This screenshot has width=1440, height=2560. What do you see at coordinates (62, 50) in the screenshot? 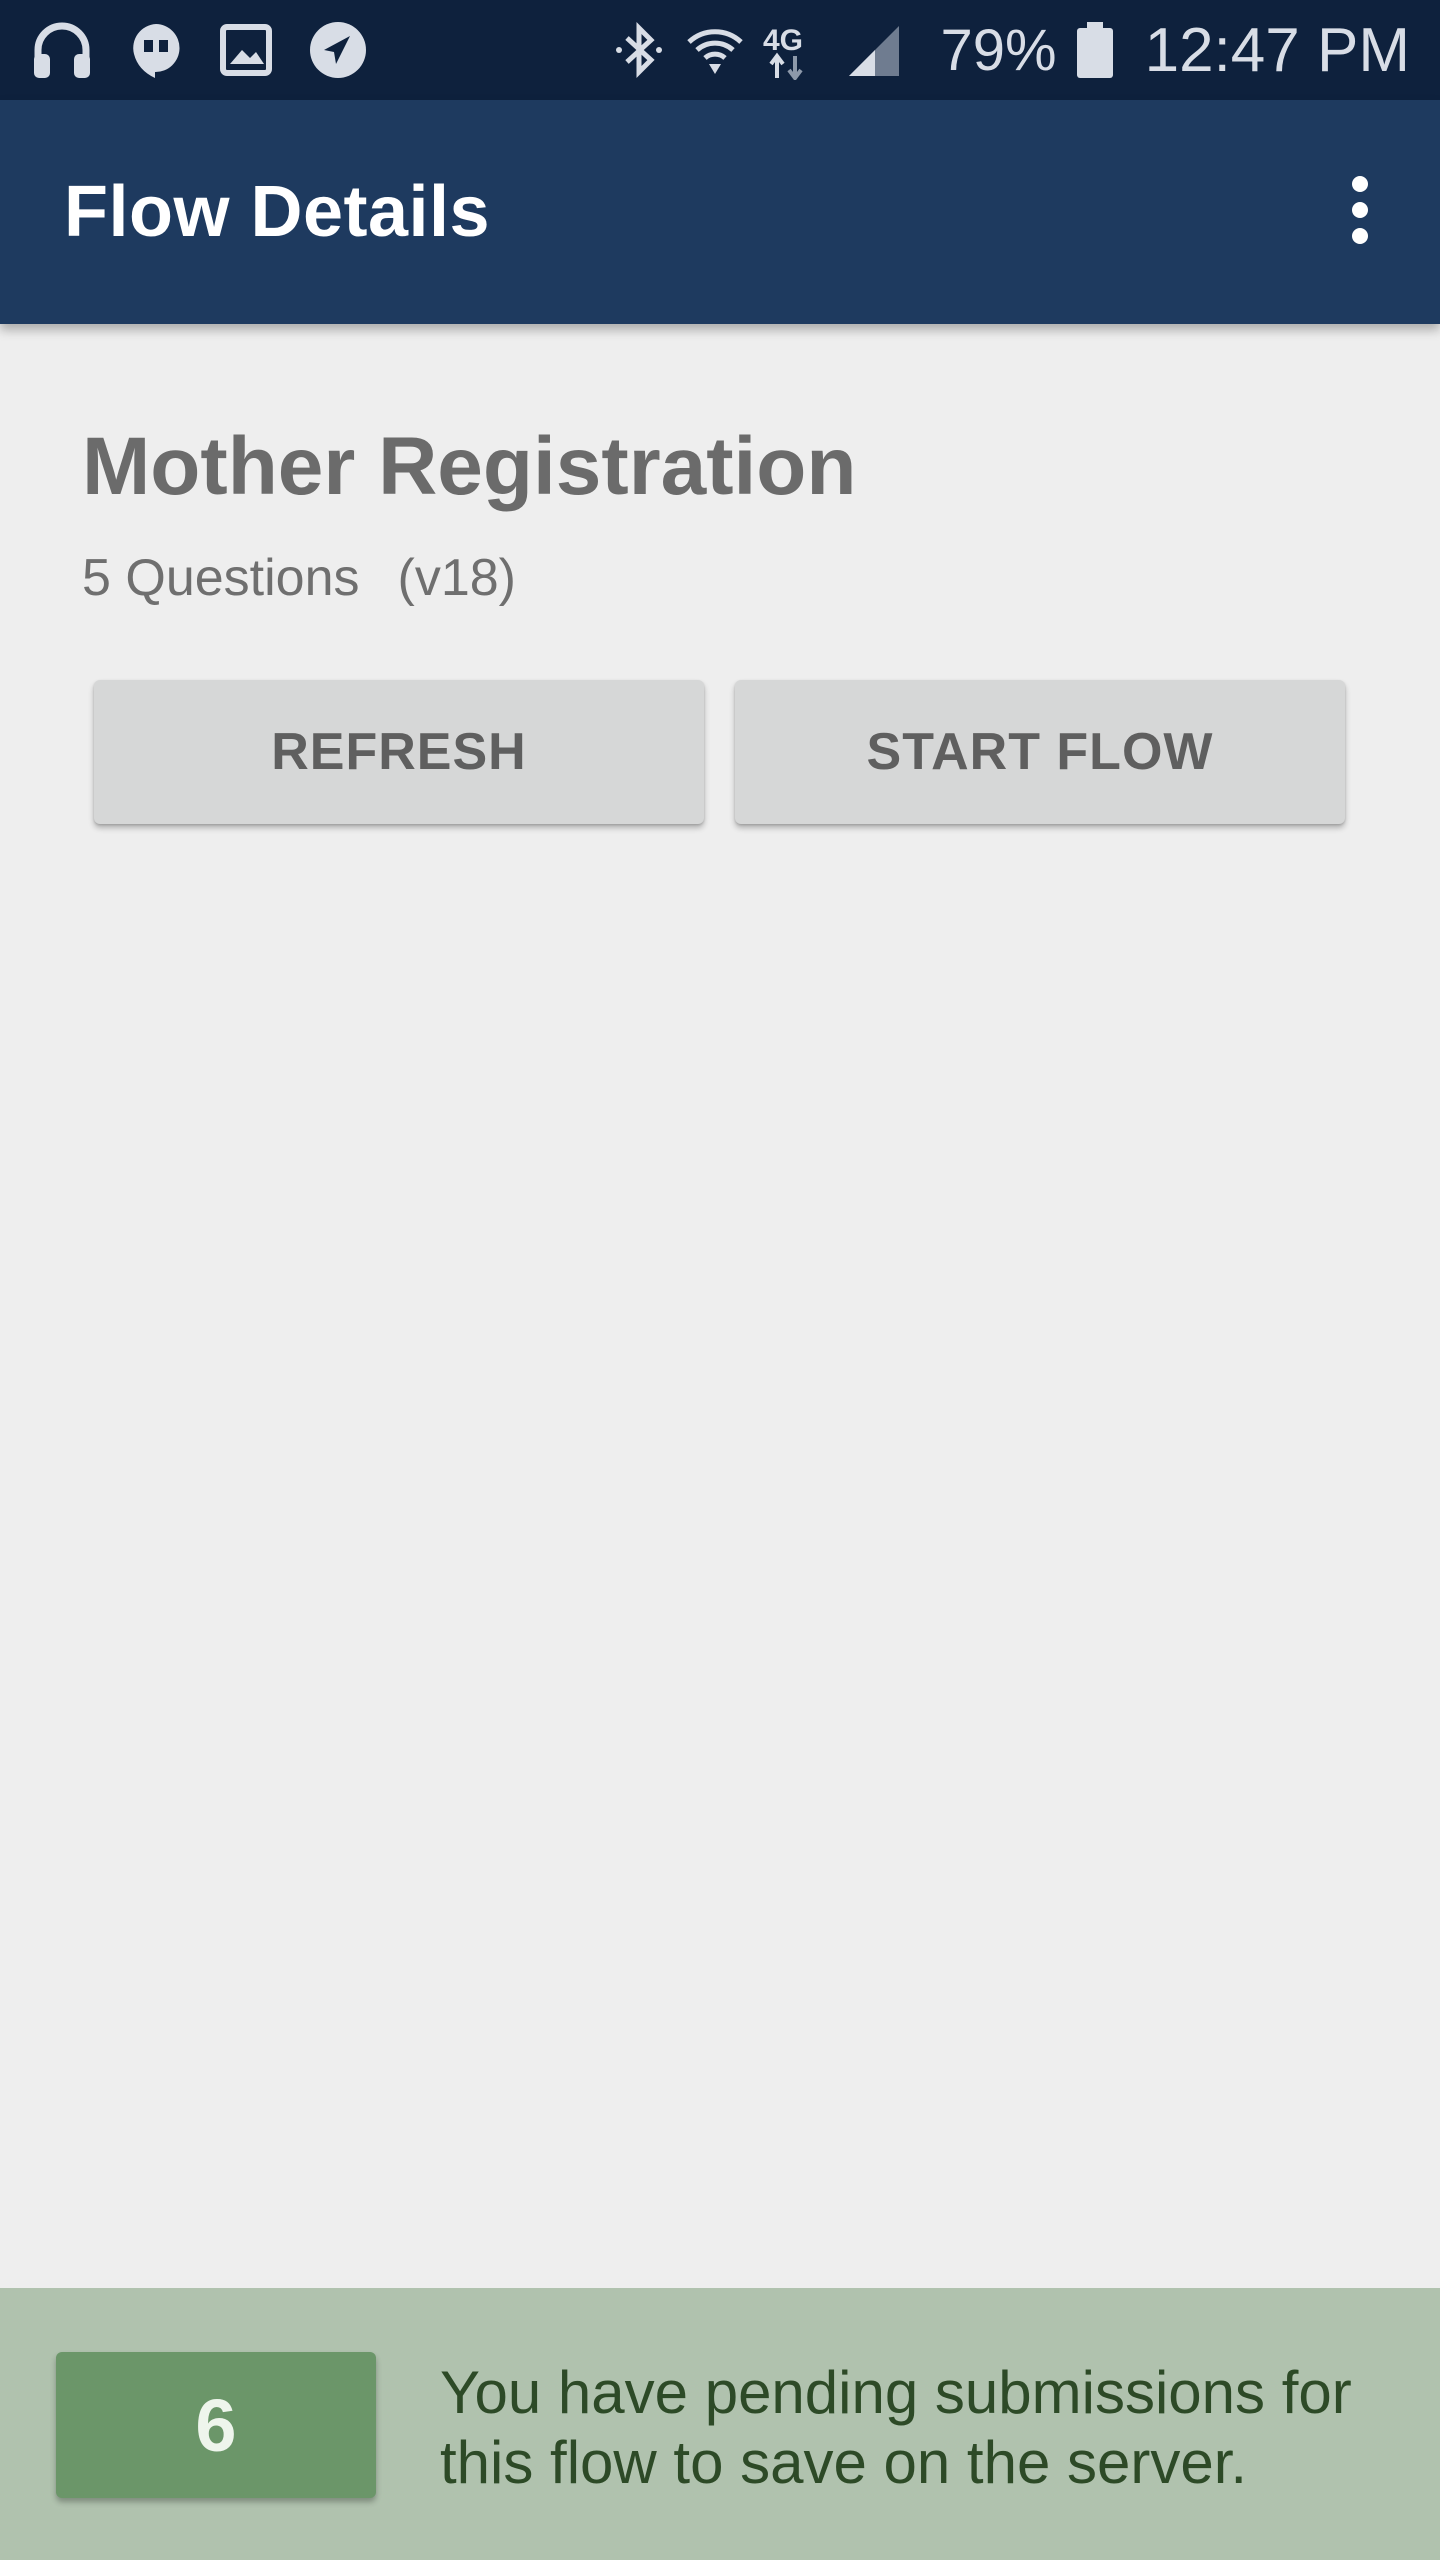
I see `headphones-icon` at bounding box center [62, 50].